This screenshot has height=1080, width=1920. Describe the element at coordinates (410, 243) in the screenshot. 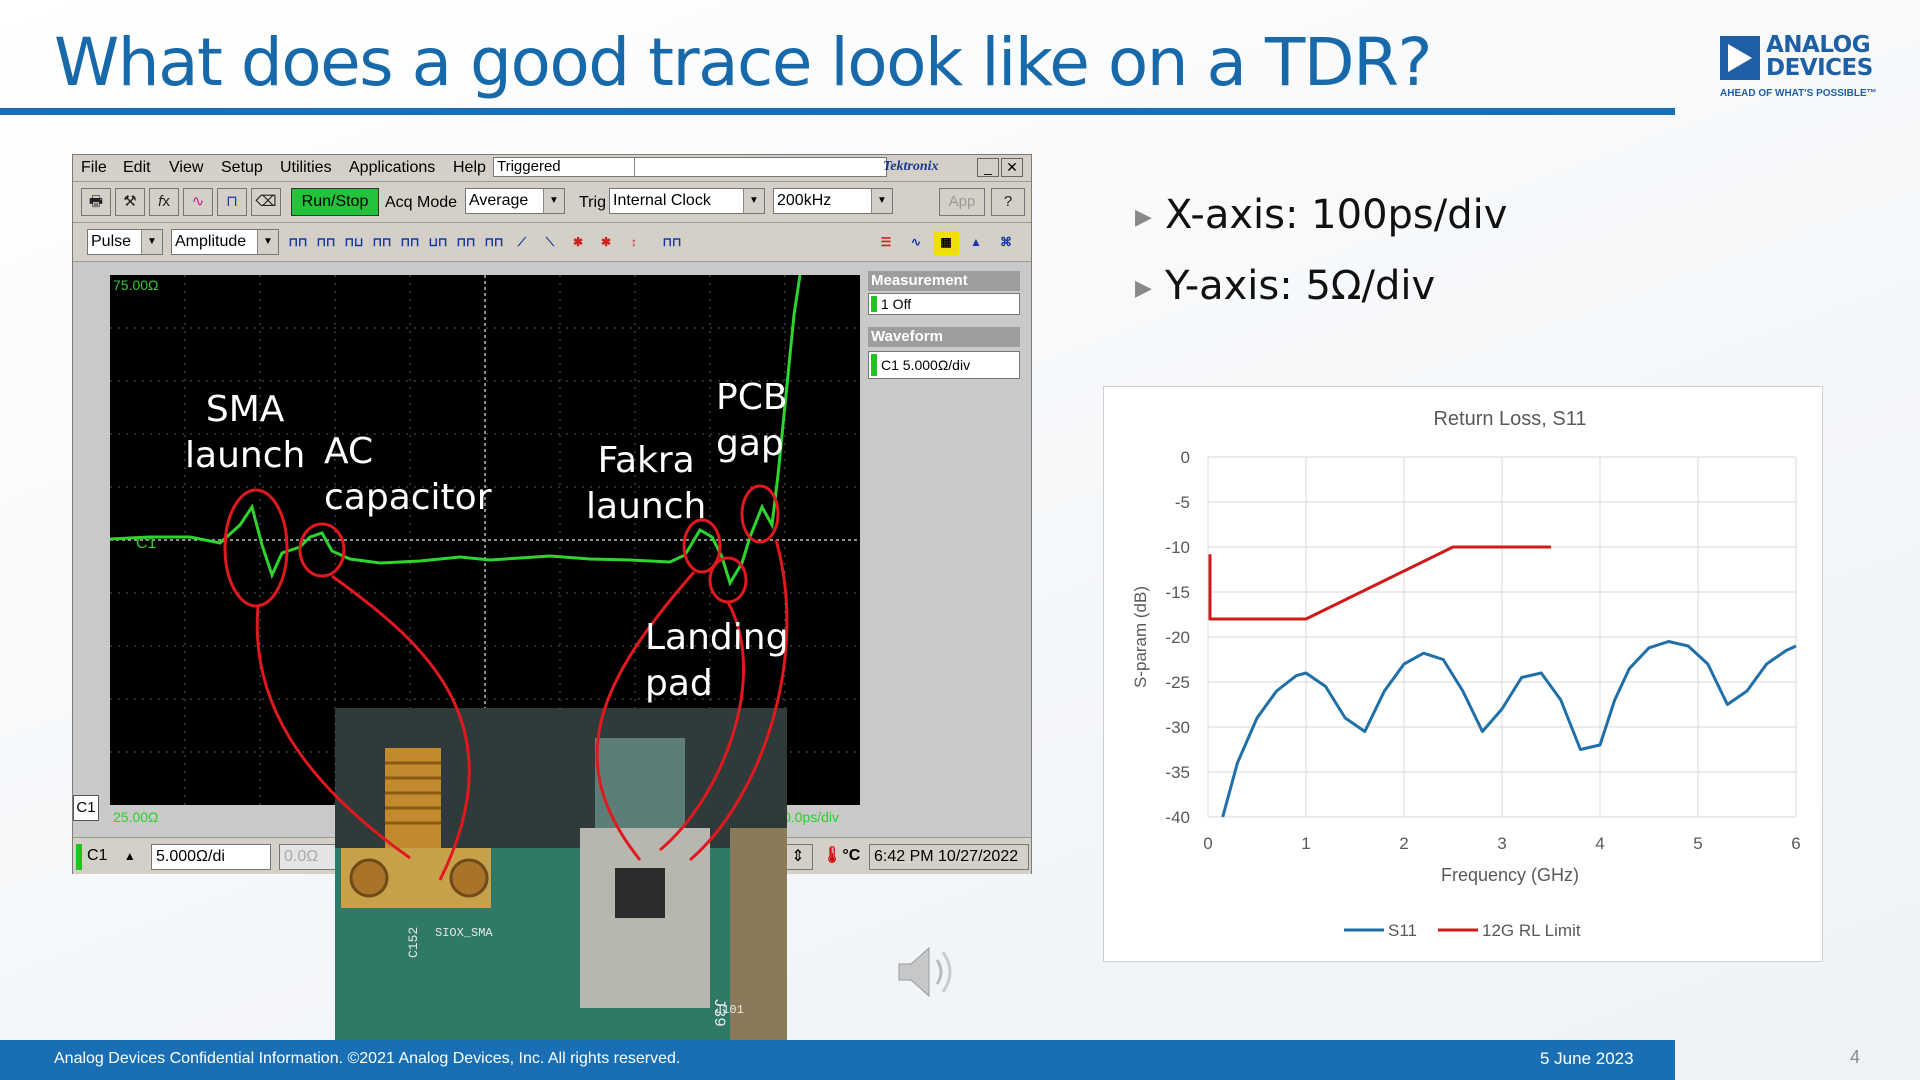

I see `measure-min-icon: ⊓⊓` at that location.